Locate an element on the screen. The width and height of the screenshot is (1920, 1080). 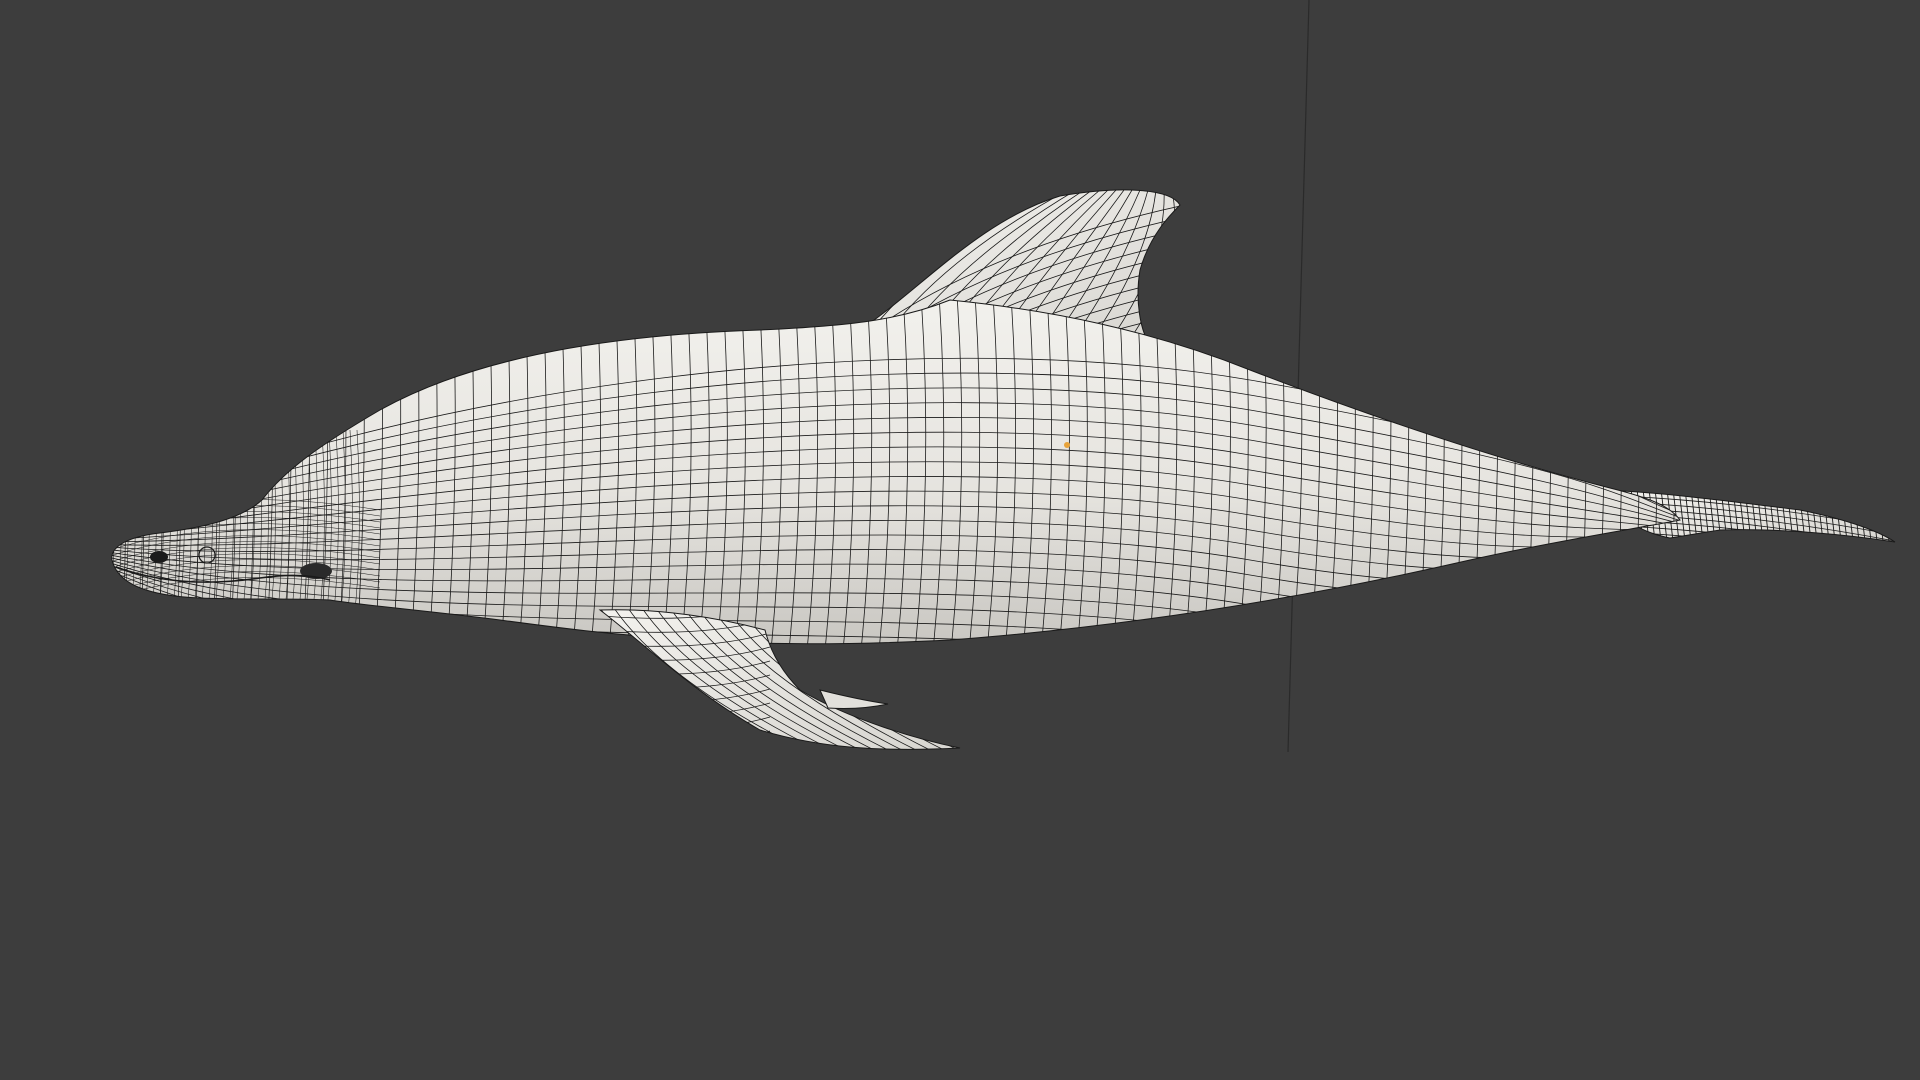
dolphin-eye is located at coordinates (159, 557).